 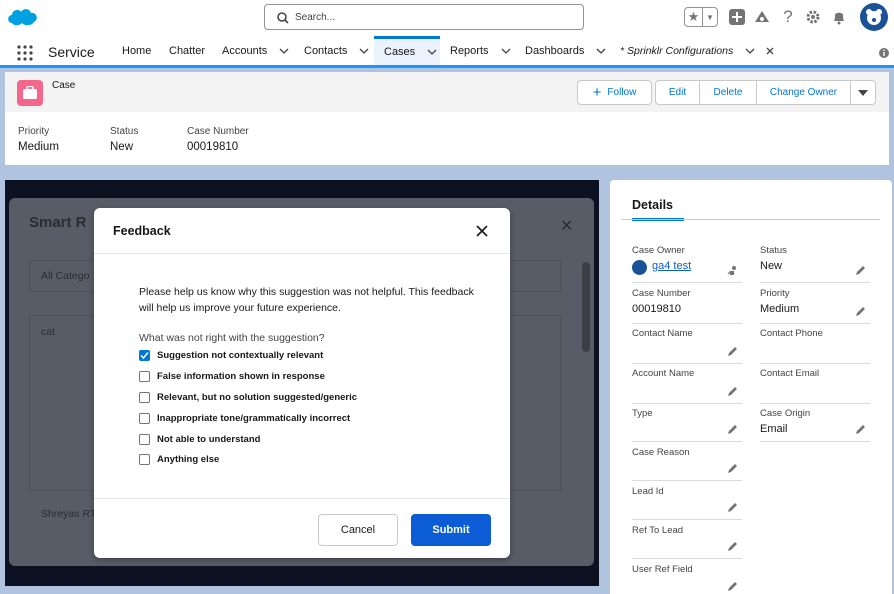 I want to click on case-owner-link: ga4 test, so click(x=687, y=267).